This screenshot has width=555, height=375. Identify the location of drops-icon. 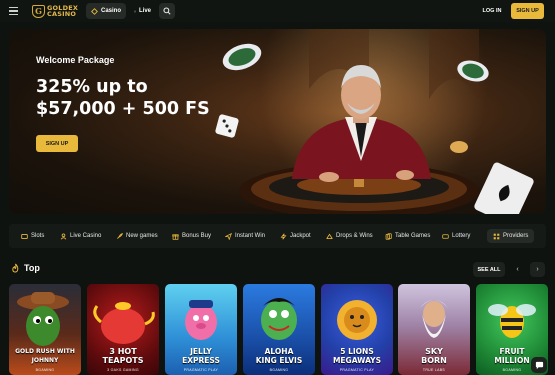
(329, 236).